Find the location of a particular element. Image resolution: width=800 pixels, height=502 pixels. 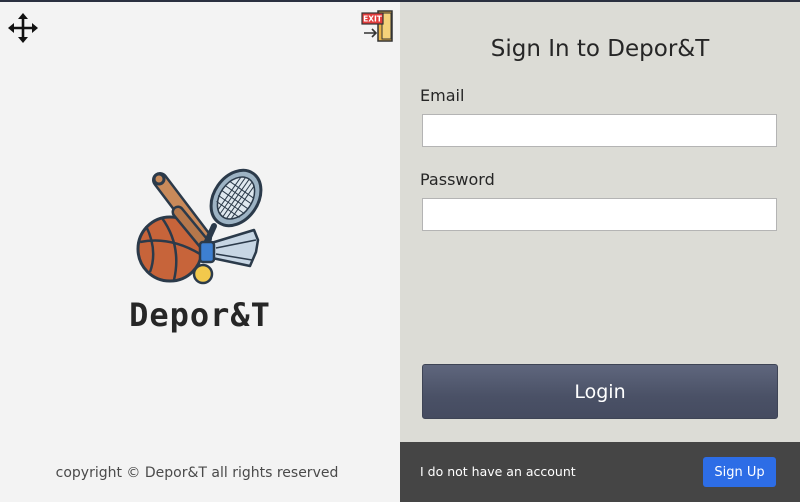

email-field is located at coordinates (599, 130).